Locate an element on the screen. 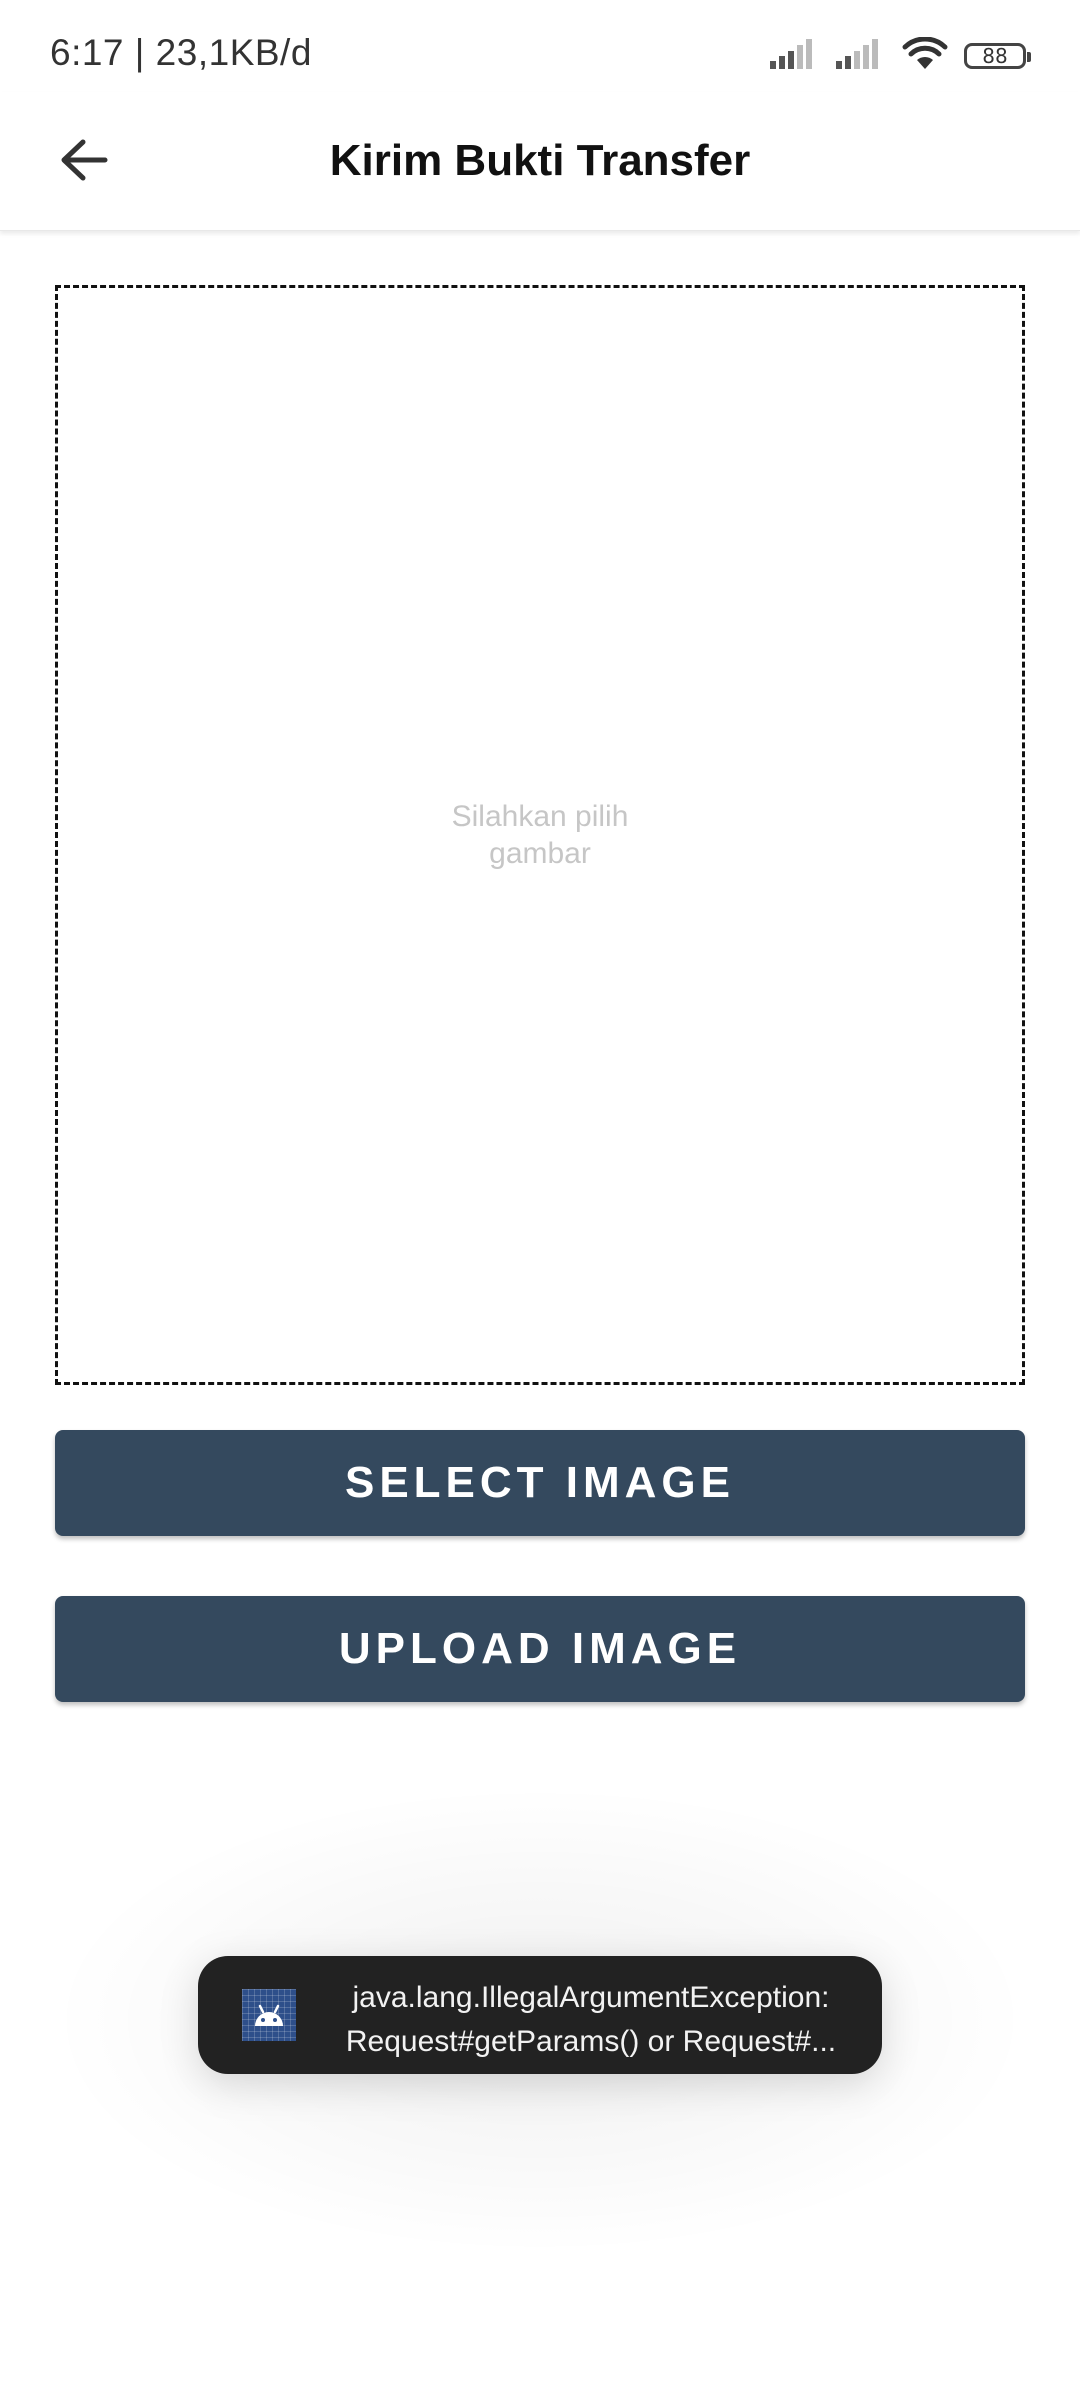  placeholder-line-2: gambar is located at coordinates (540, 853).